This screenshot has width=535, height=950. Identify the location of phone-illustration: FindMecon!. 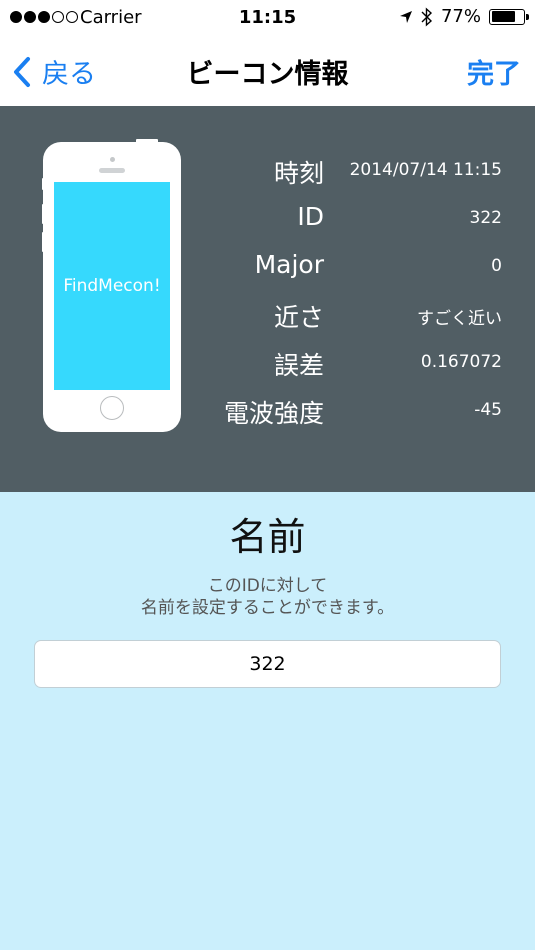
(112, 287).